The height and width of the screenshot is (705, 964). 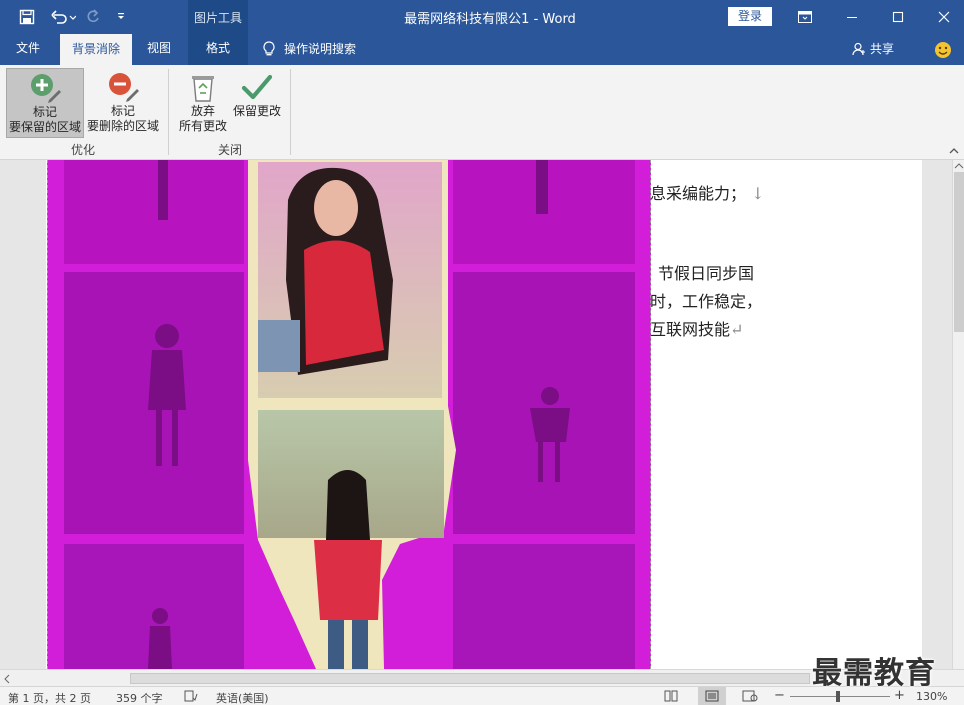 I want to click on document-text-line: 互联网技能↵, so click(x=696, y=328).